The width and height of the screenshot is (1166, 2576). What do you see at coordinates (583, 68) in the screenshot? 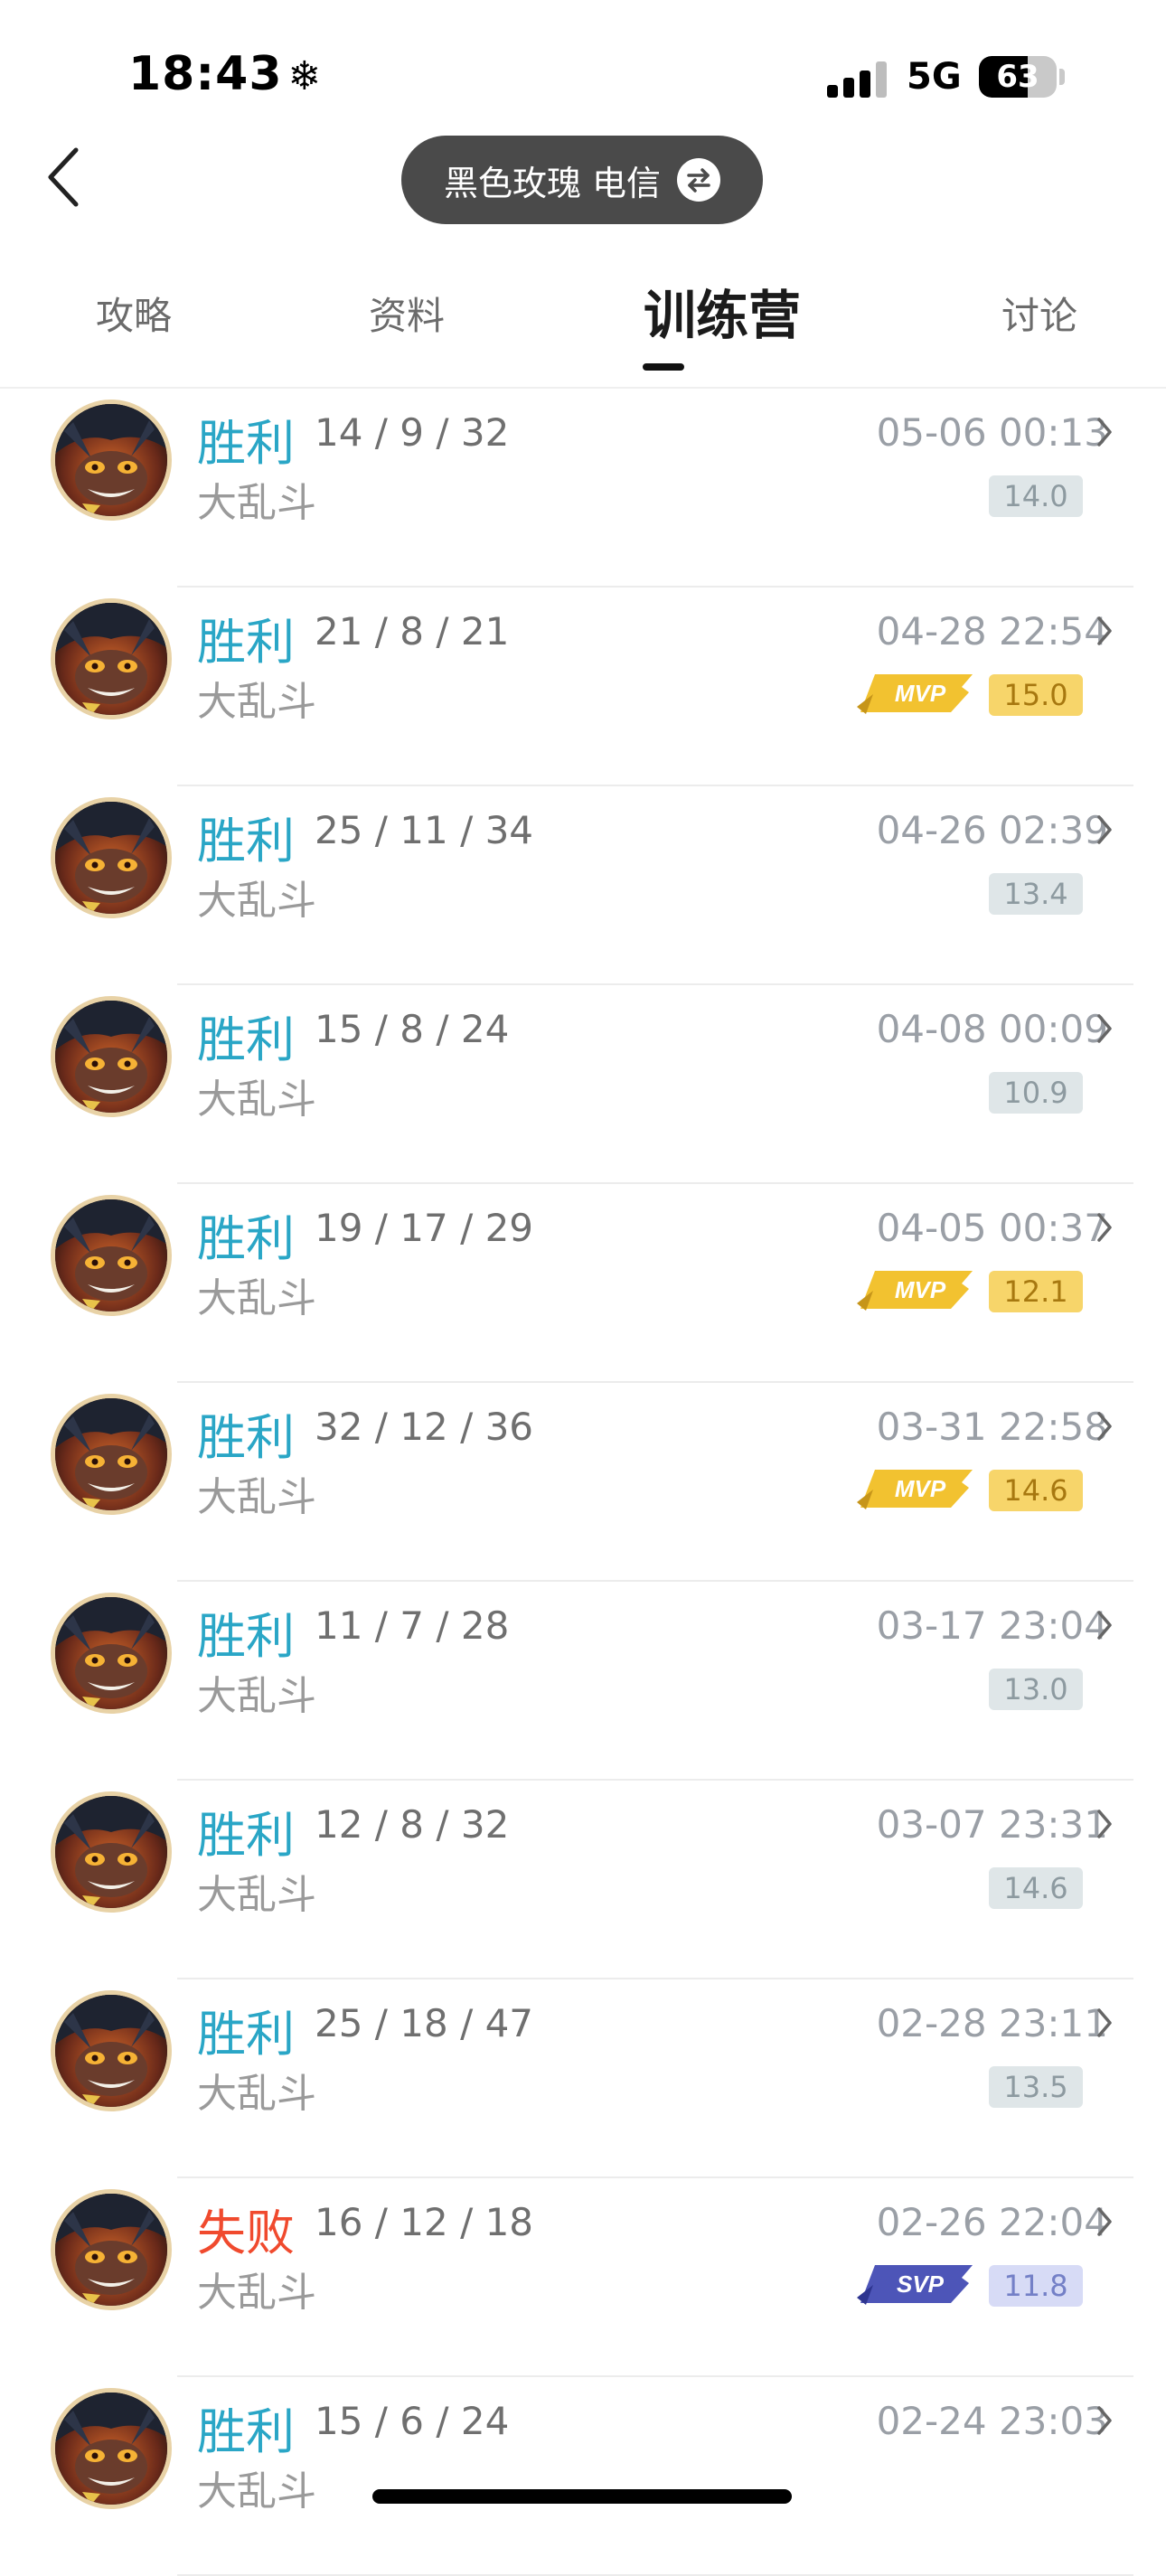
I see `status-bar: 18:43 ❄ 5G 63` at bounding box center [583, 68].